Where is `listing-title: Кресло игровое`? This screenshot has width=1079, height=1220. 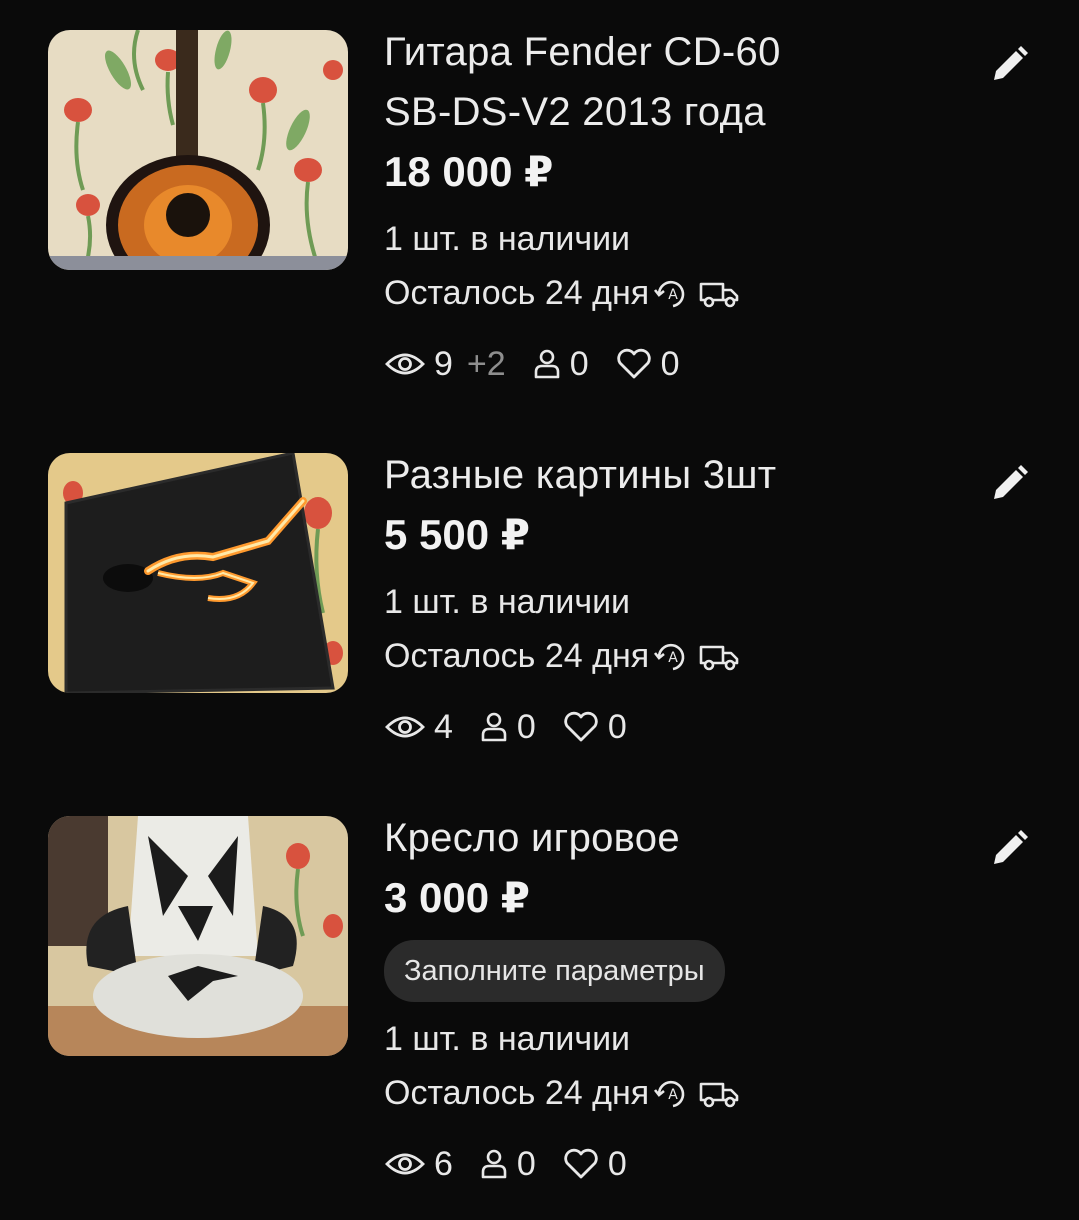
listing-title: Кресло игровое is located at coordinates (674, 838).